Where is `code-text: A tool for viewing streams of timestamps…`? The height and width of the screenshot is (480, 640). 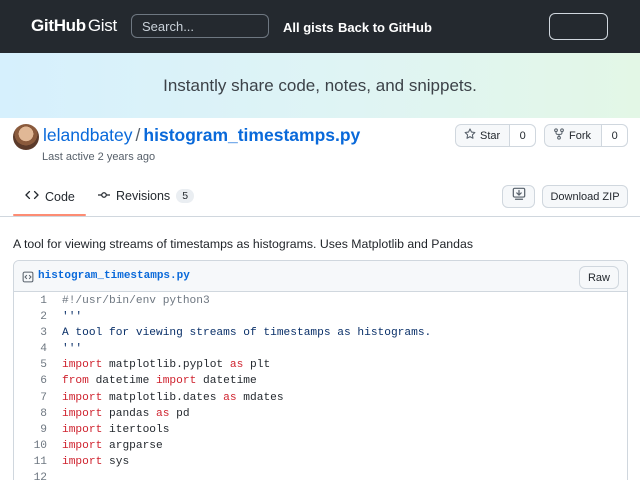 code-text: A tool for viewing streams of timestamps… is located at coordinates (246, 333).